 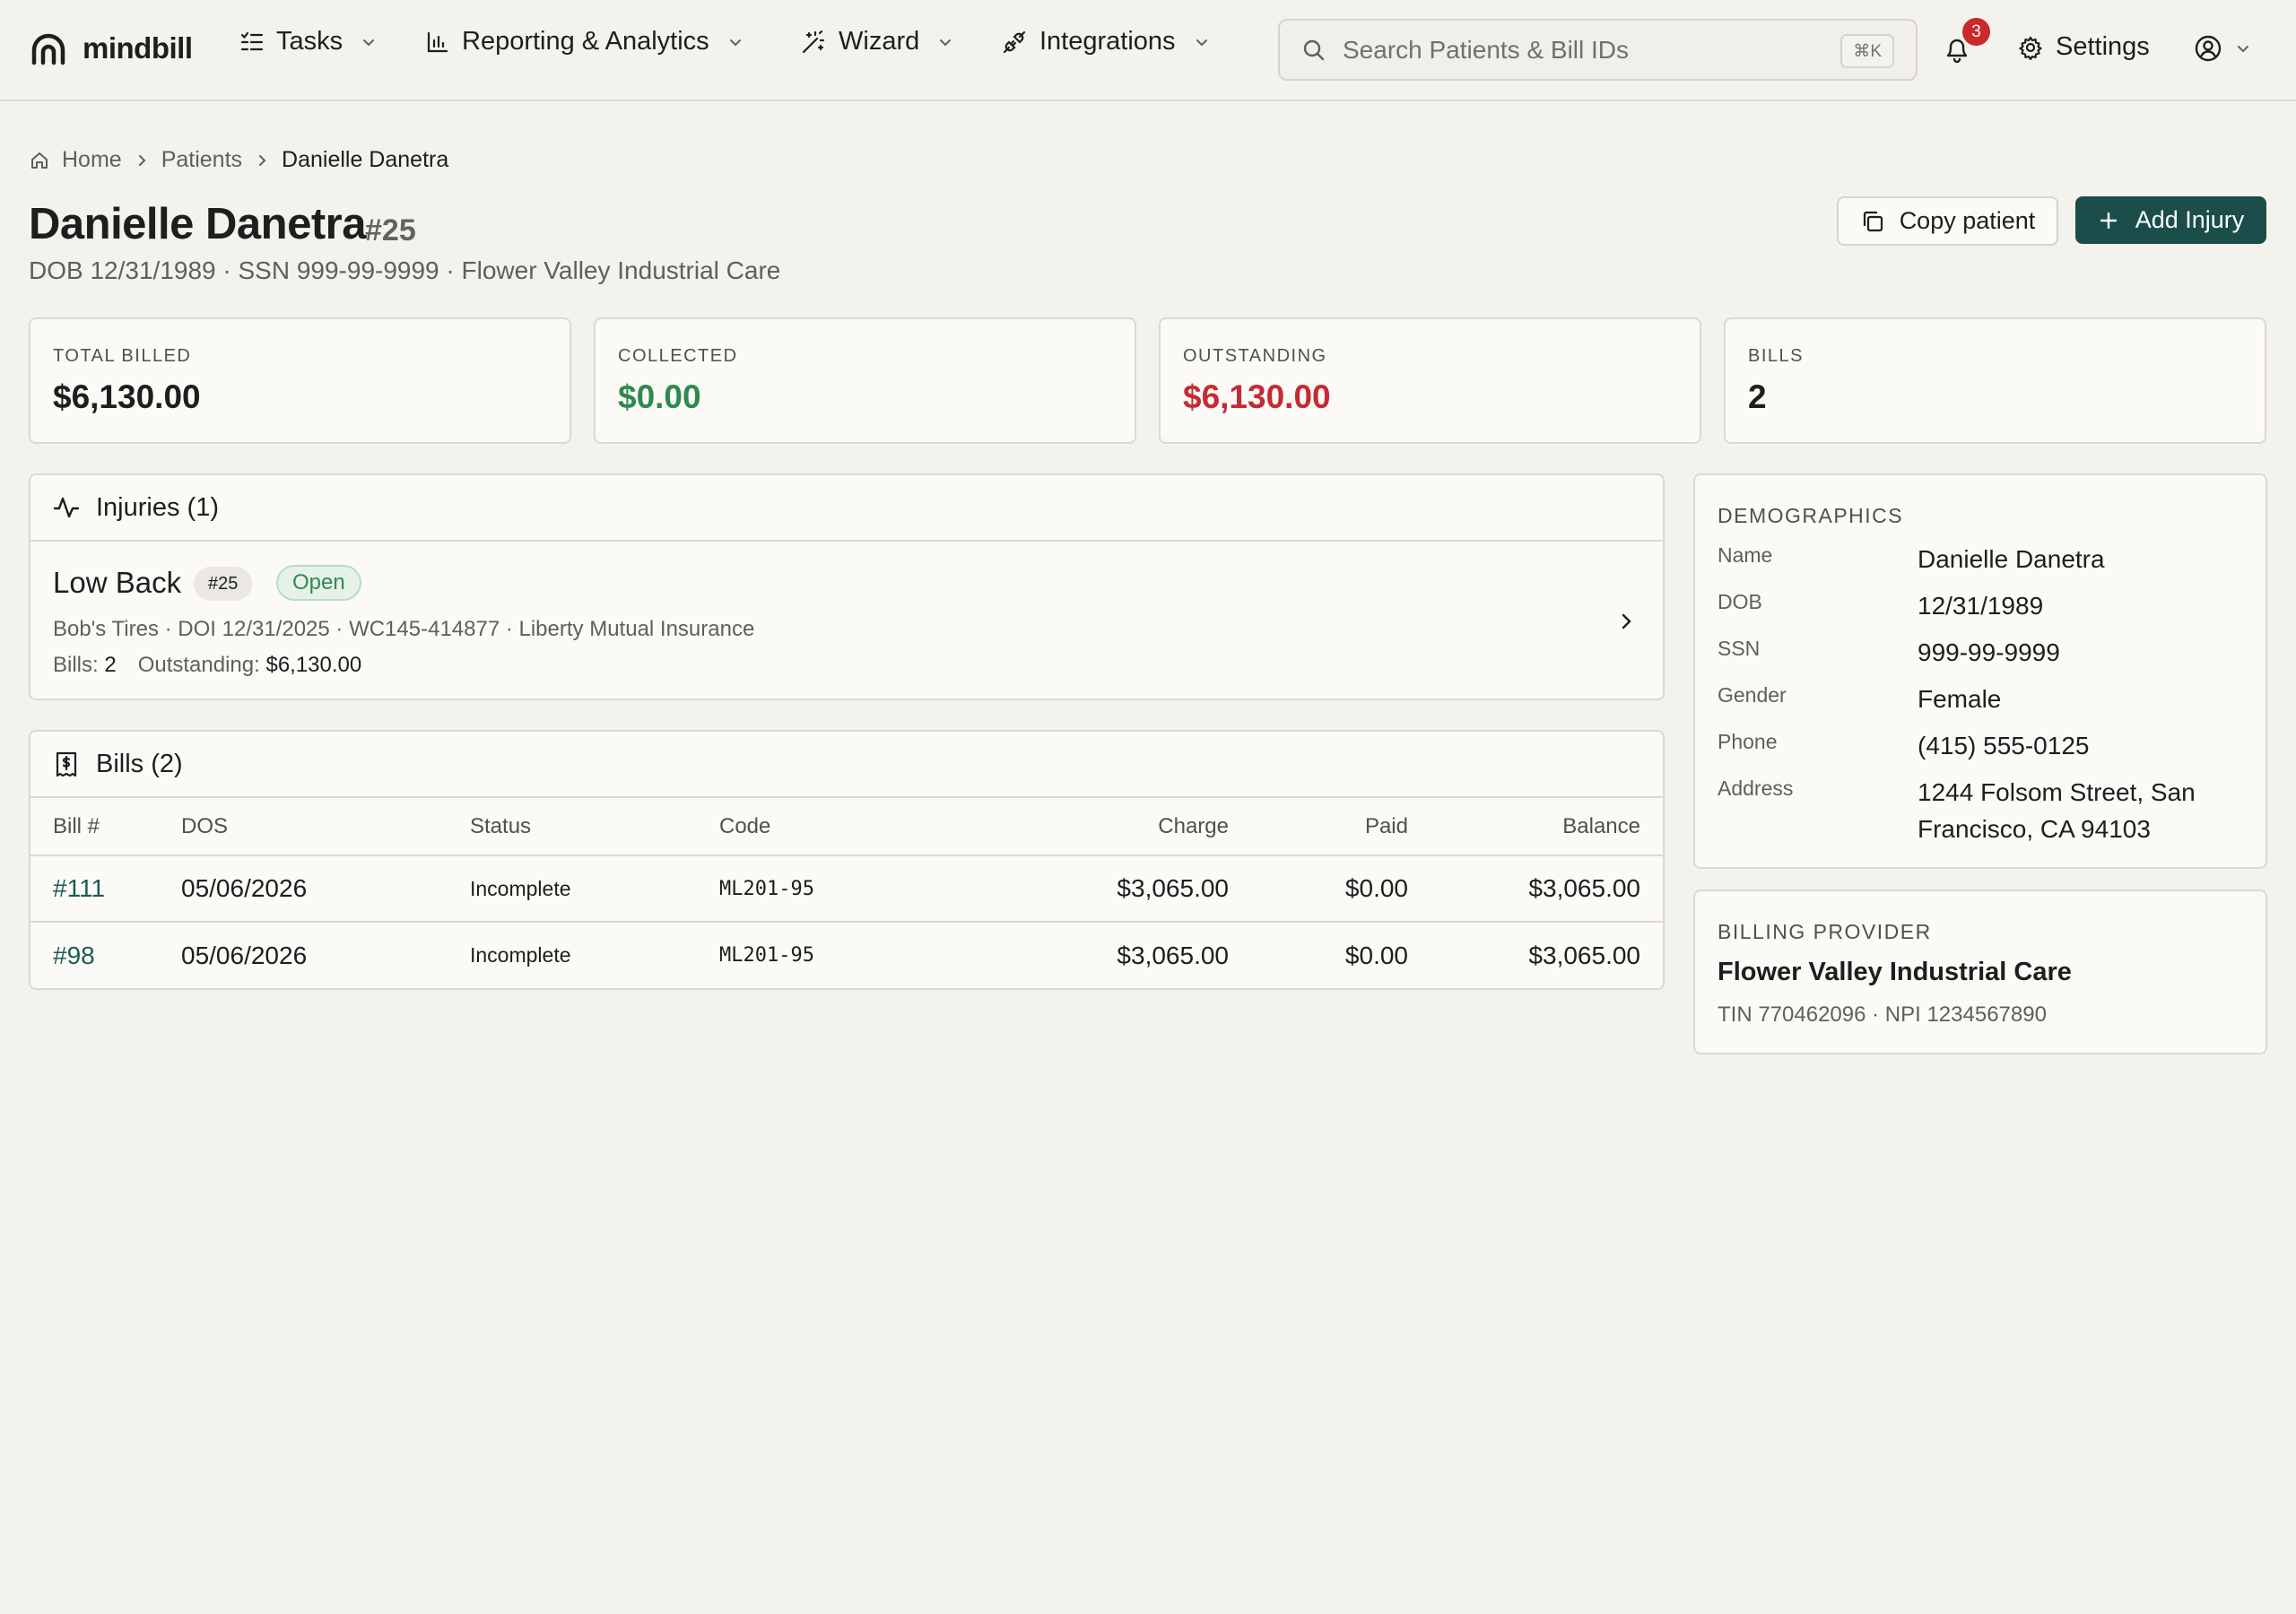 I want to click on stat-value: $6,130.00, so click(x=127, y=396).